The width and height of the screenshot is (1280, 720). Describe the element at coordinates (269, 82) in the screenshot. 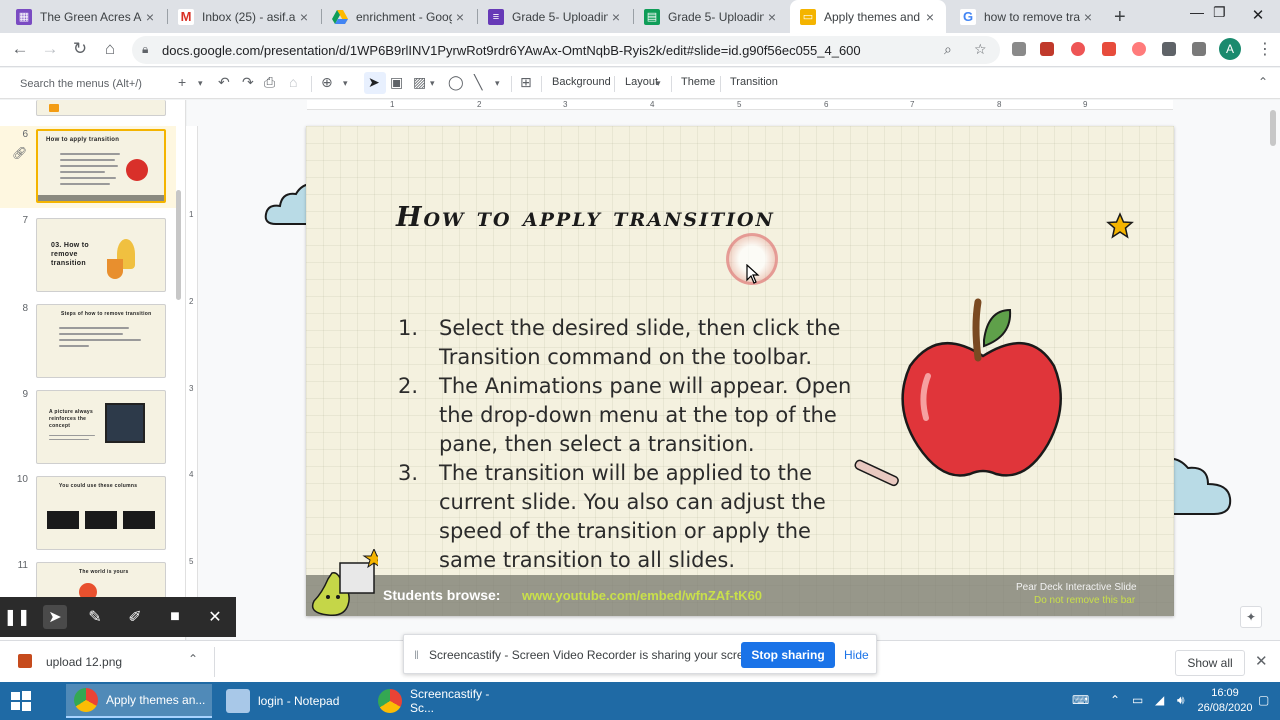

I see `print-icon: ⎙` at that location.